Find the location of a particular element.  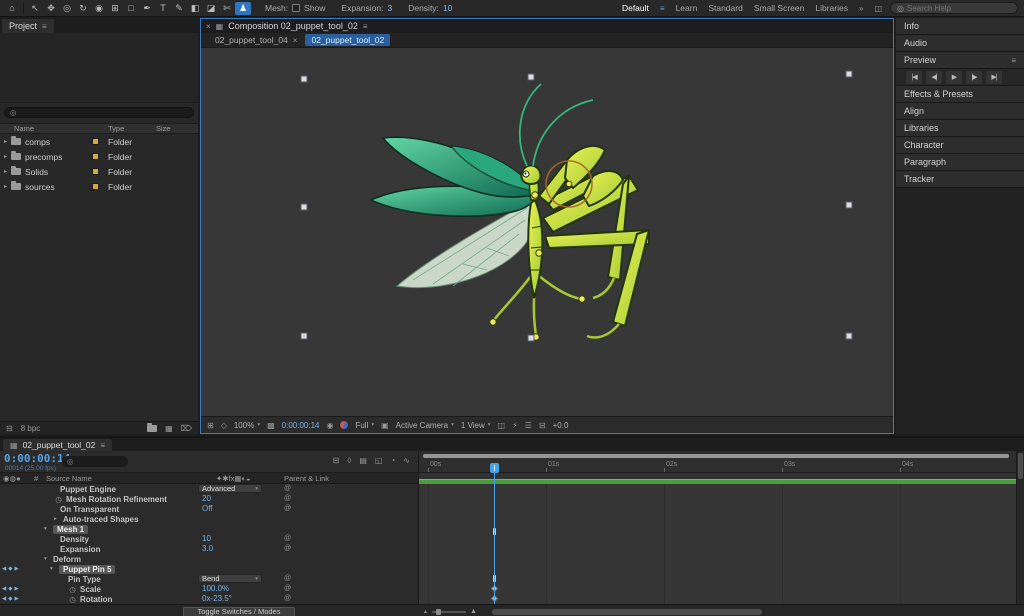

playhead is located at coordinates (494, 468).